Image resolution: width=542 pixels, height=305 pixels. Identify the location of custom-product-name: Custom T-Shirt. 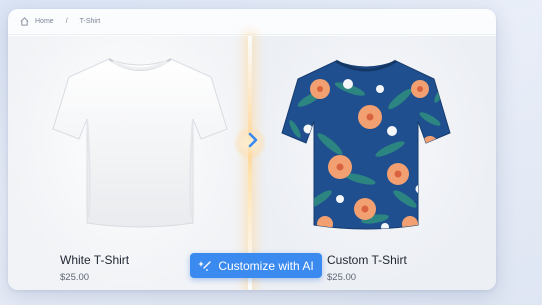
(367, 260).